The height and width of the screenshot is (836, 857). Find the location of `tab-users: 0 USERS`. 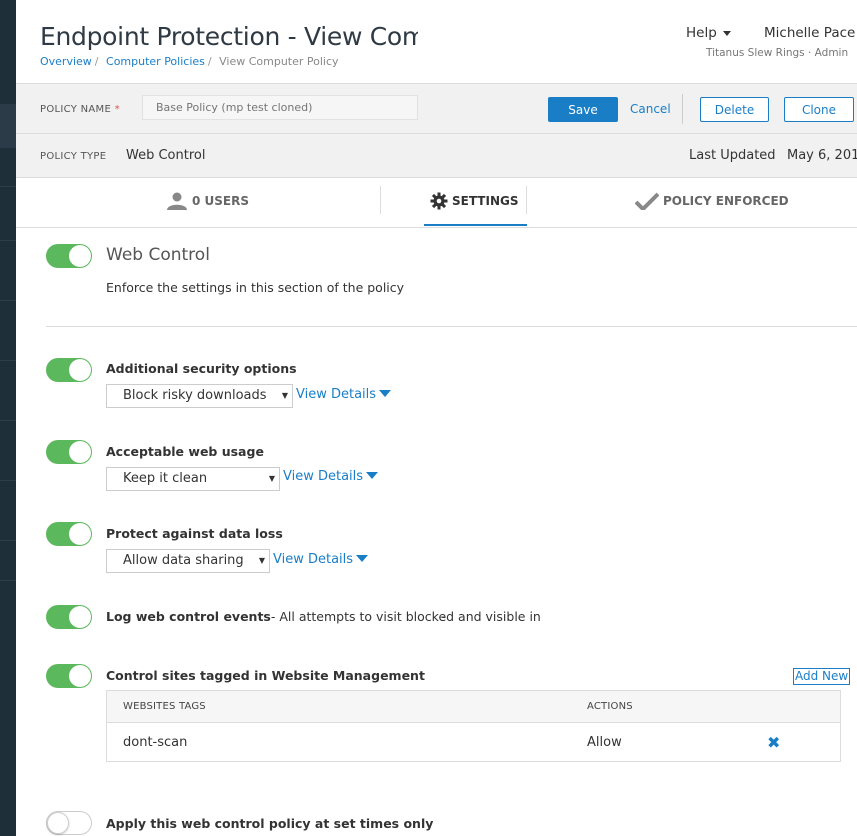

tab-users: 0 USERS is located at coordinates (207, 201).